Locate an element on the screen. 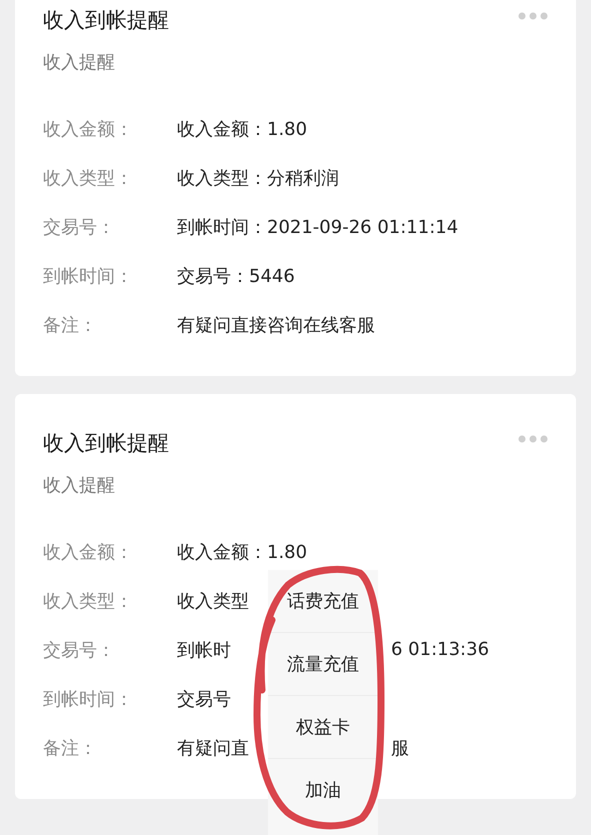 The height and width of the screenshot is (835, 591). field-value: 服 is located at coordinates (400, 748).